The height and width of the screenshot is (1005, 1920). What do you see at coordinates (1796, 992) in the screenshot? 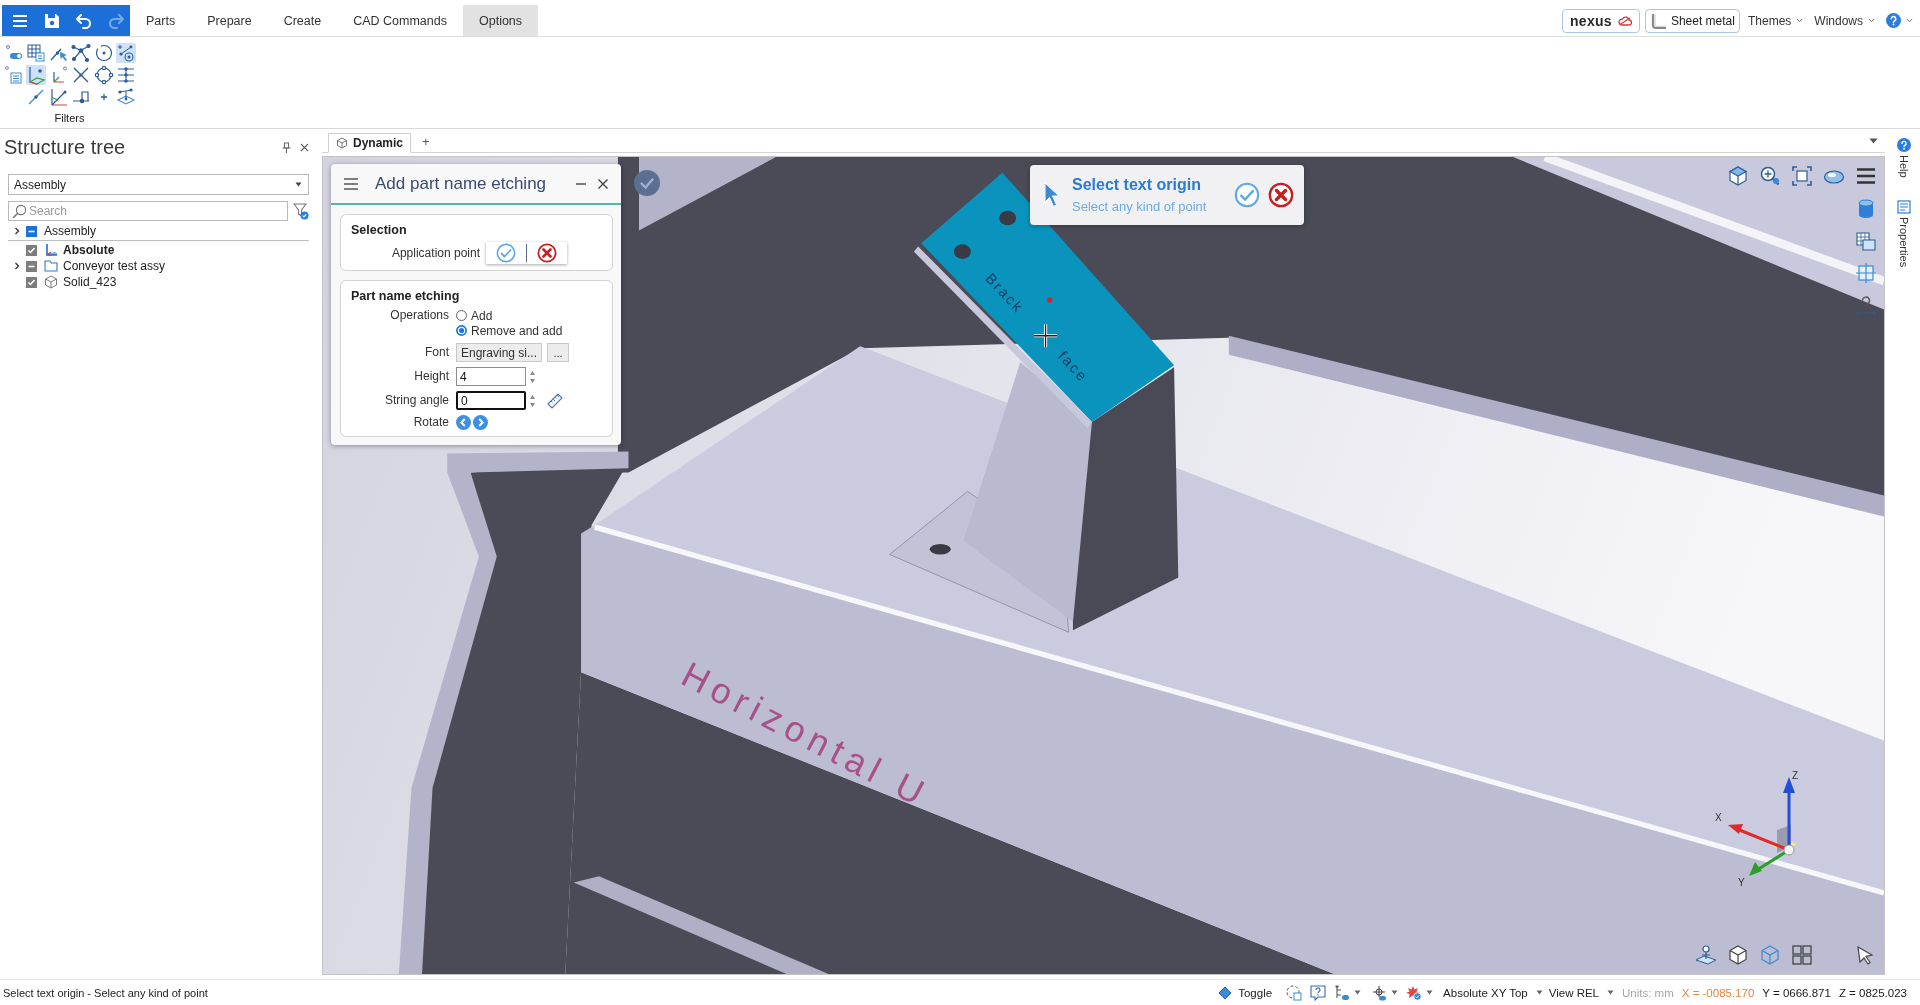
I see `coordinate-readout: Y = 0666.871` at bounding box center [1796, 992].